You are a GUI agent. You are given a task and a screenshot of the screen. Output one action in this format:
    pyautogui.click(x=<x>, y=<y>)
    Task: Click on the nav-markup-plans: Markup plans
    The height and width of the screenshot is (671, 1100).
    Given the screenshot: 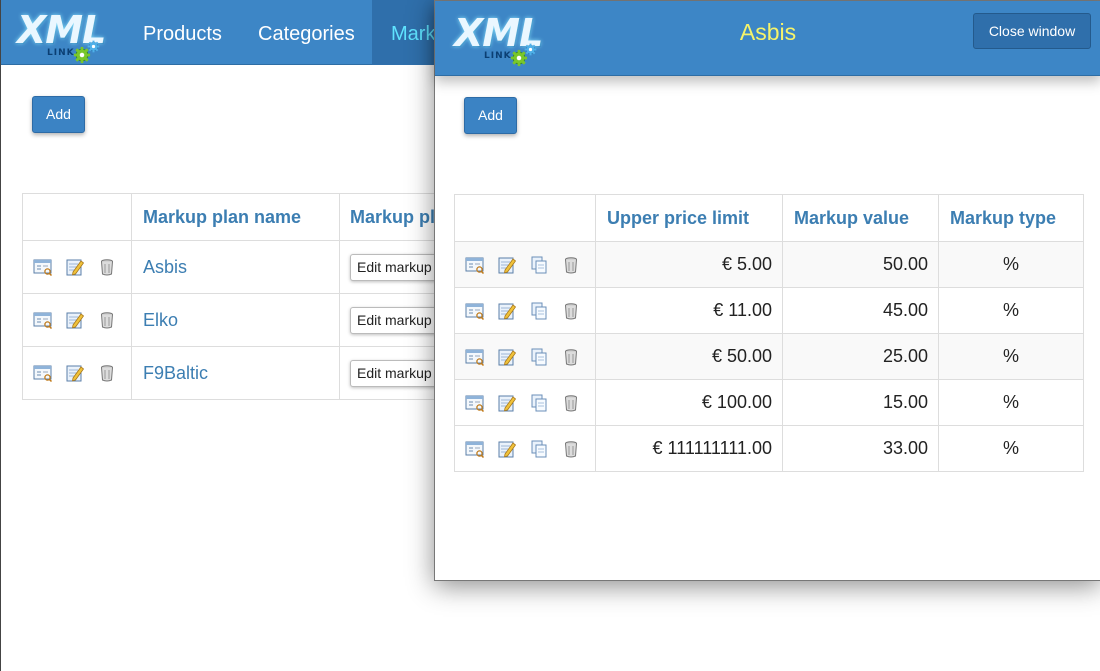 What is the action you would take?
    pyautogui.click(x=407, y=32)
    